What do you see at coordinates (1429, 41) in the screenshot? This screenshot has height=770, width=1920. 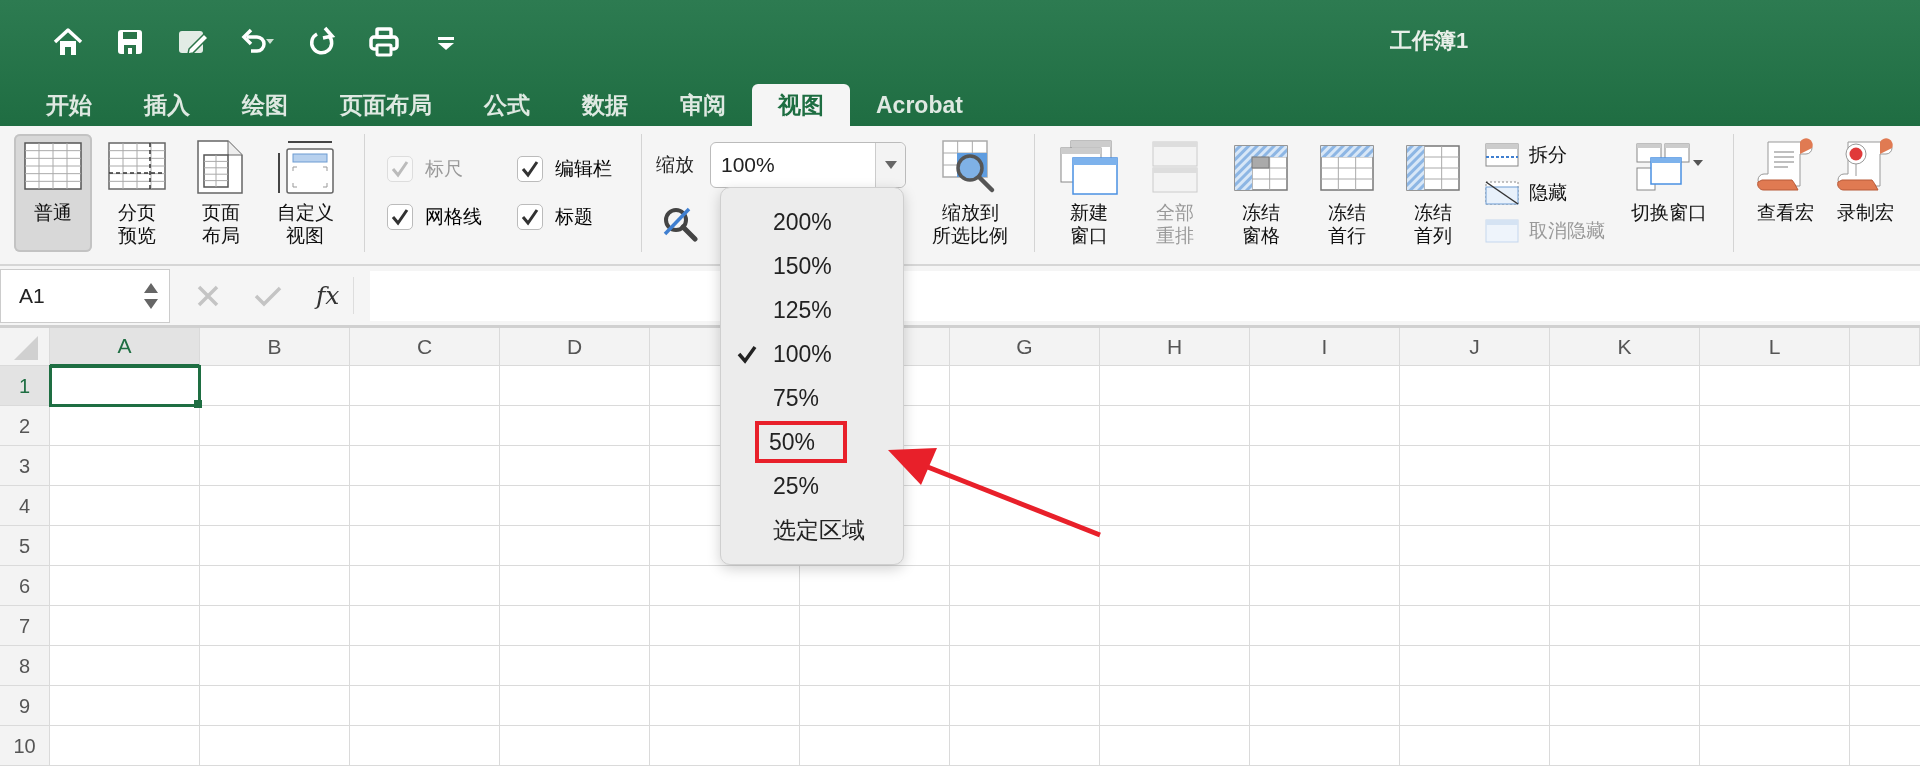 I see `window-title: 工作簿1` at bounding box center [1429, 41].